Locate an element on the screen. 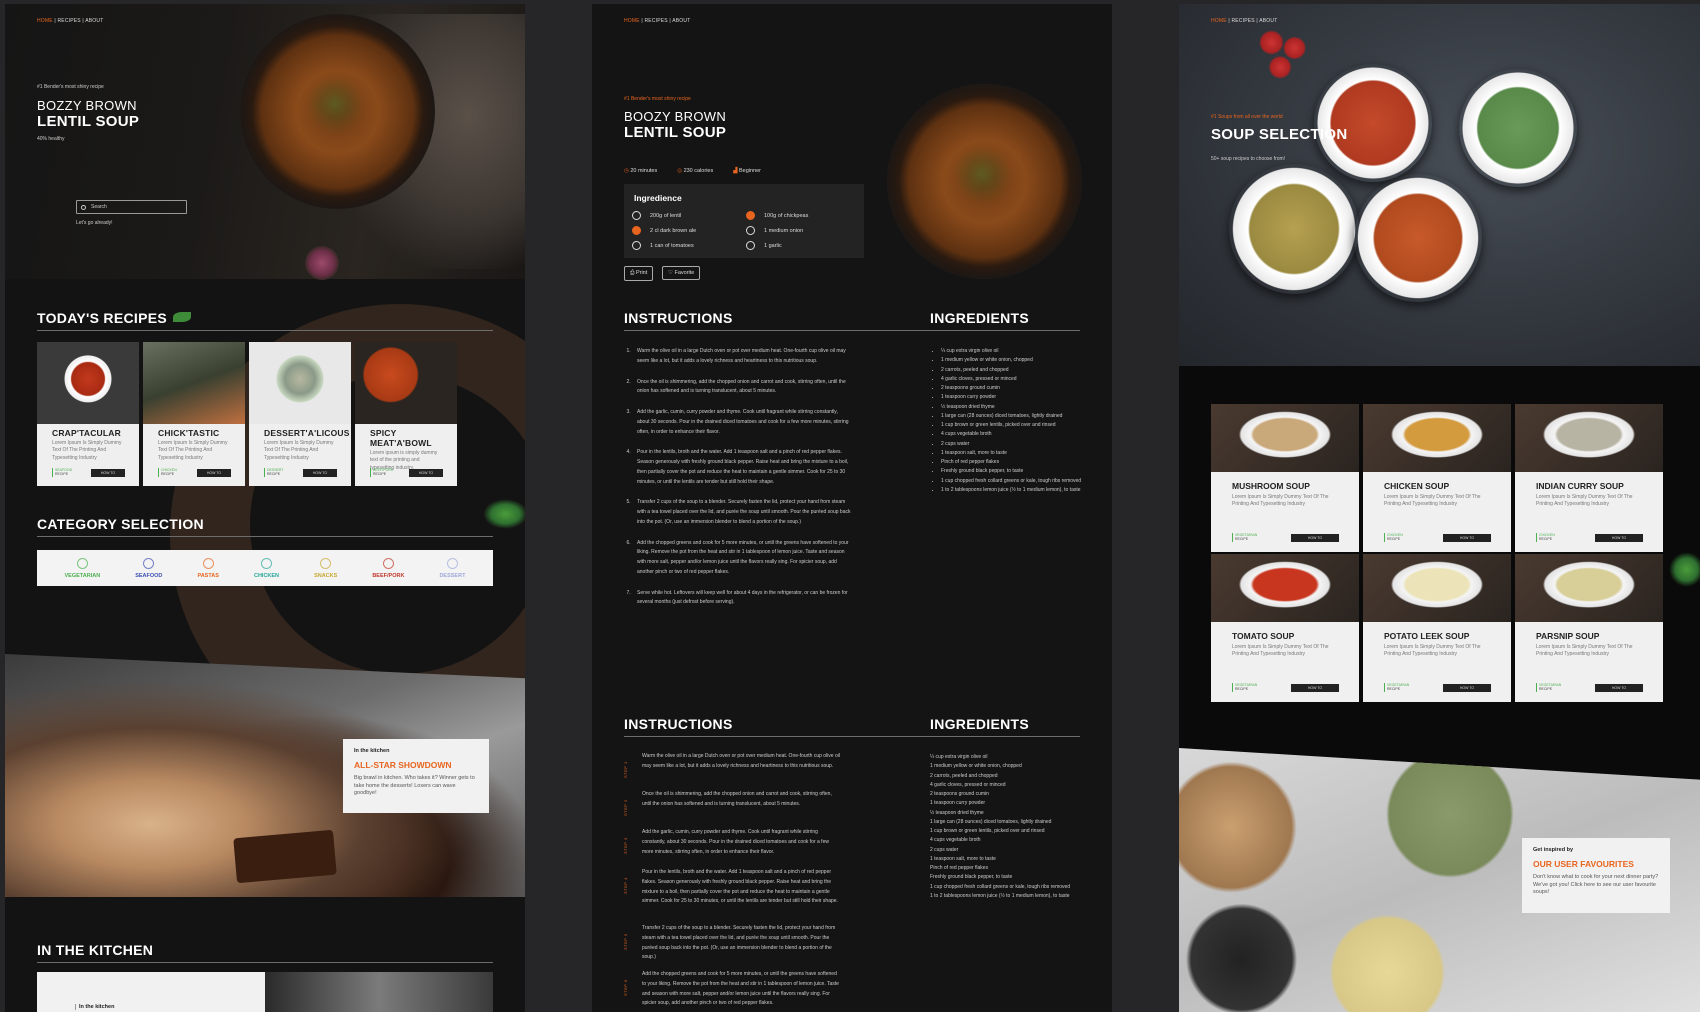  ingredient-item: 1 teaspoon salt, more to taste is located at coordinates (963, 858).